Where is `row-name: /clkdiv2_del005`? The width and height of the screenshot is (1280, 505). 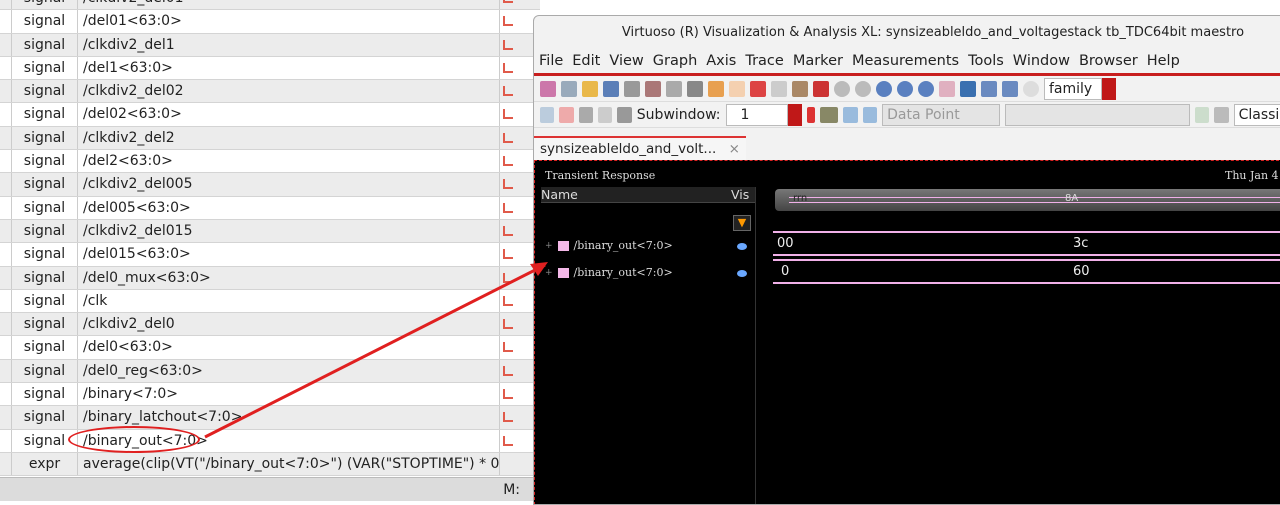 row-name: /clkdiv2_del005 is located at coordinates (289, 184).